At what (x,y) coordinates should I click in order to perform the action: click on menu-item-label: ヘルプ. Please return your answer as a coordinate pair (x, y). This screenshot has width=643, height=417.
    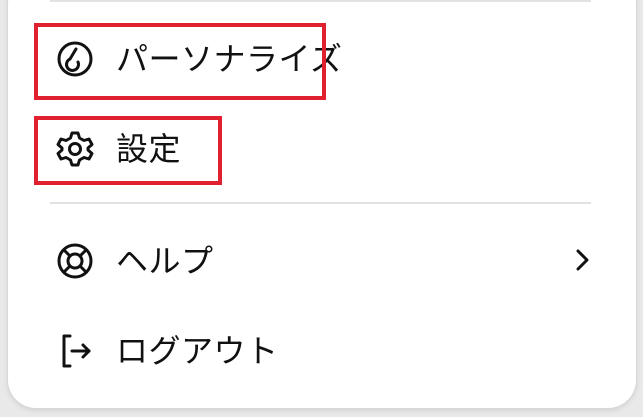
    Looking at the image, I should click on (165, 261).